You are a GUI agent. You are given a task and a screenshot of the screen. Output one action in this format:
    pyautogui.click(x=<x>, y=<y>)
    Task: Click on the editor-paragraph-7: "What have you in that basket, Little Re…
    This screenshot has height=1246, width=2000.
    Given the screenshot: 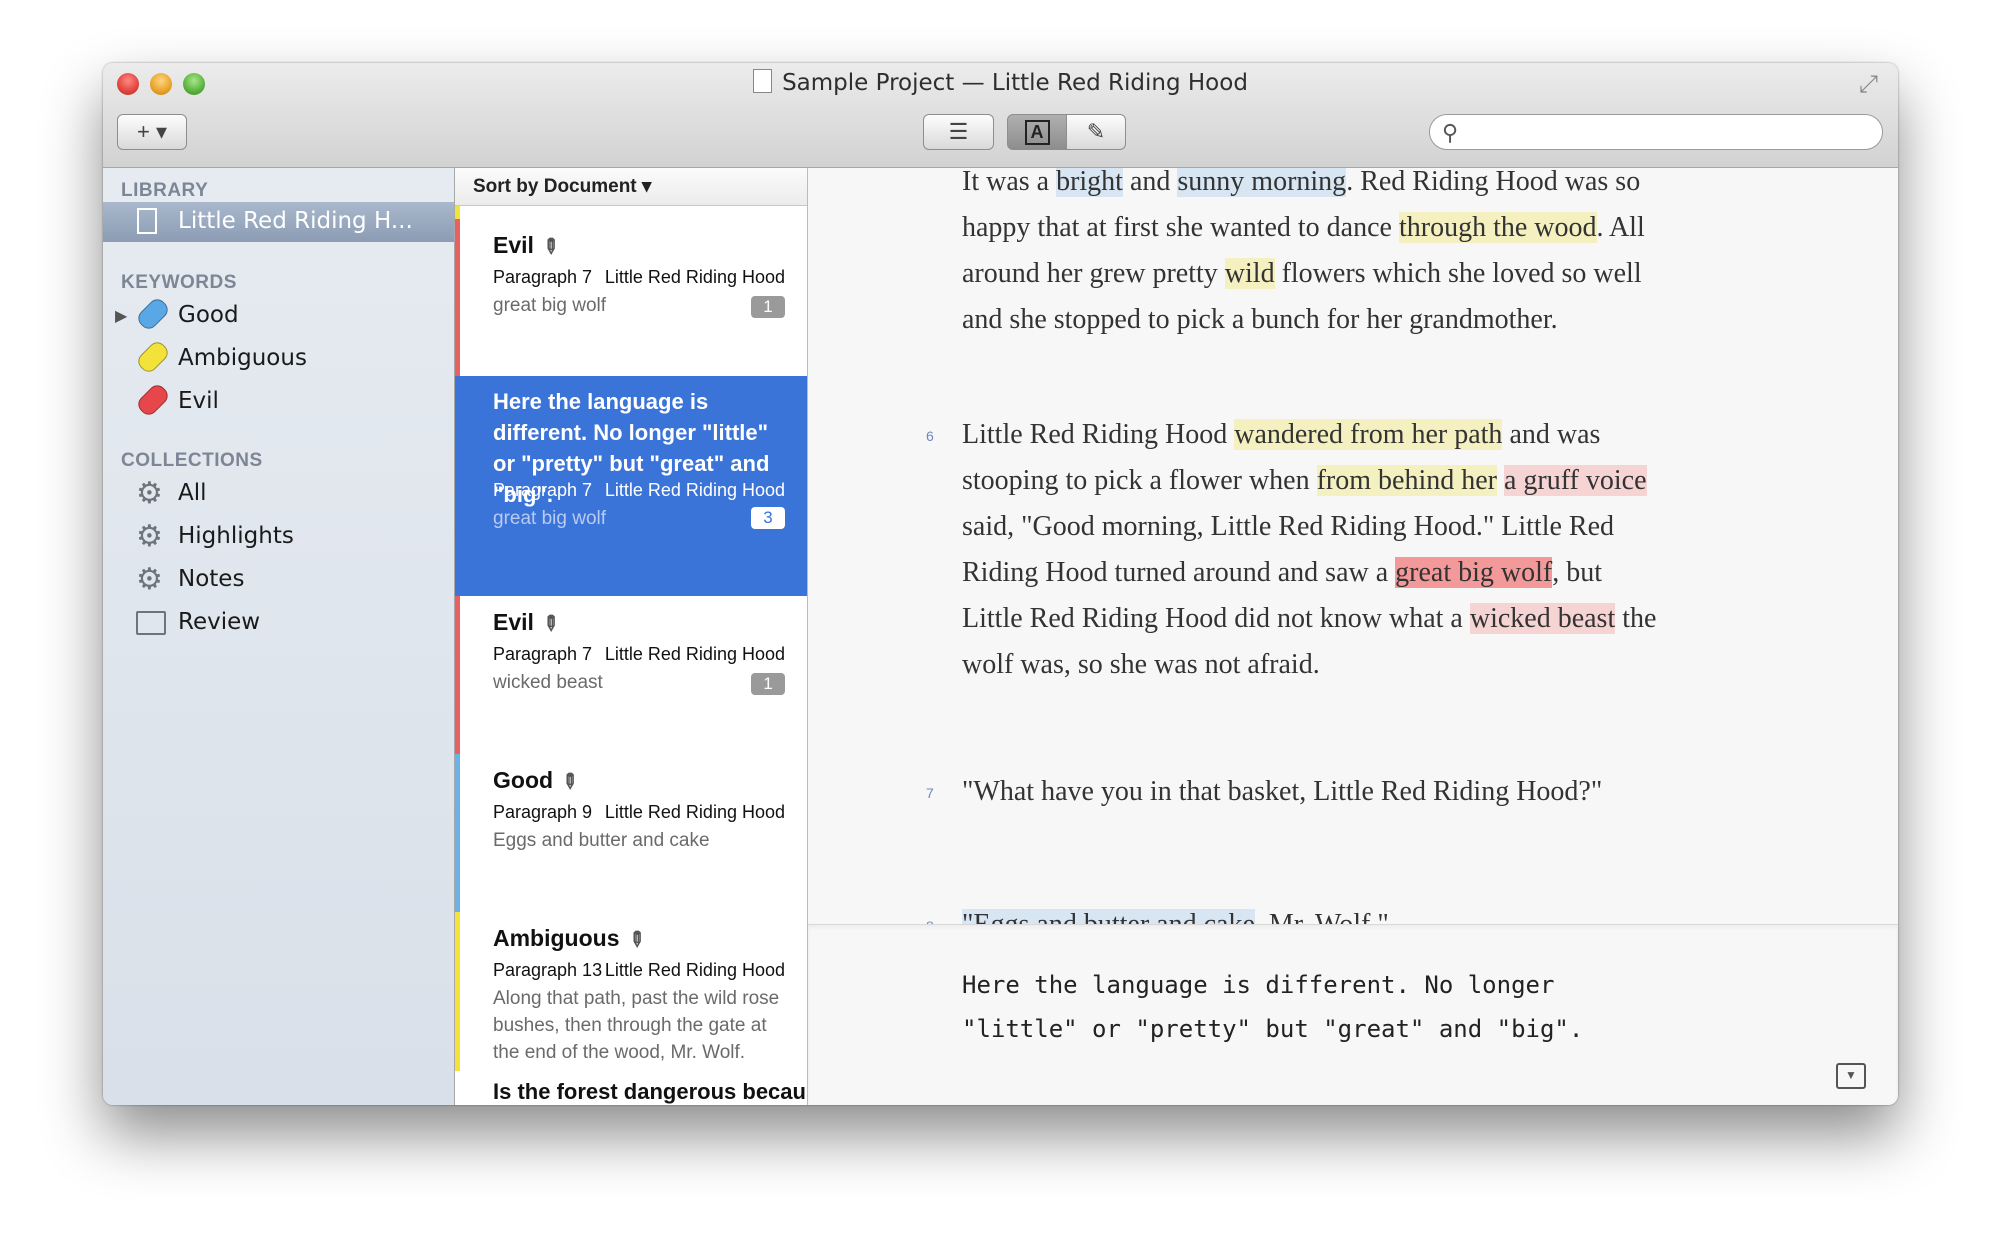 What is the action you would take?
    pyautogui.click(x=1282, y=791)
    